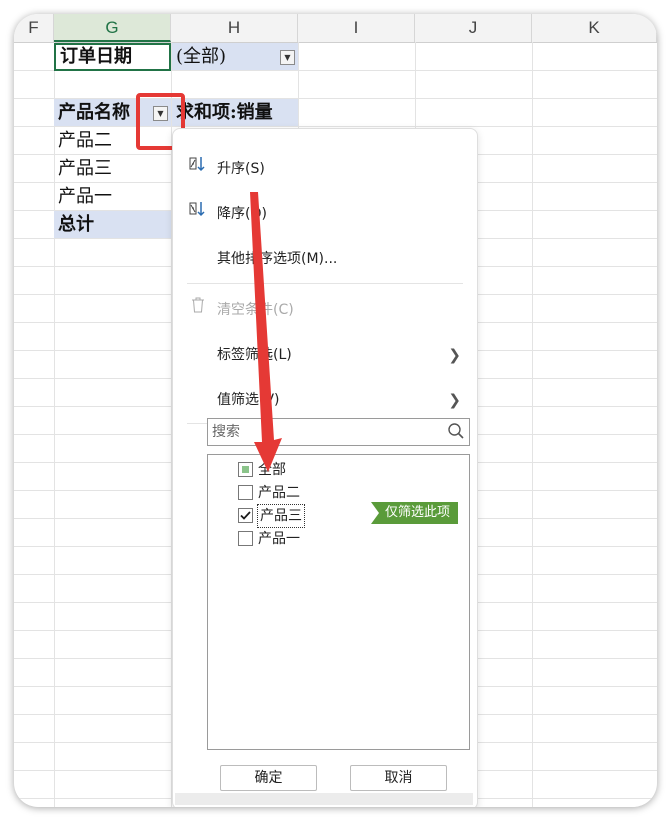 The image size is (671, 821). Describe the element at coordinates (325, 355) in the screenshot. I see `label-filter-item: 标签筛选(L) ❯` at that location.